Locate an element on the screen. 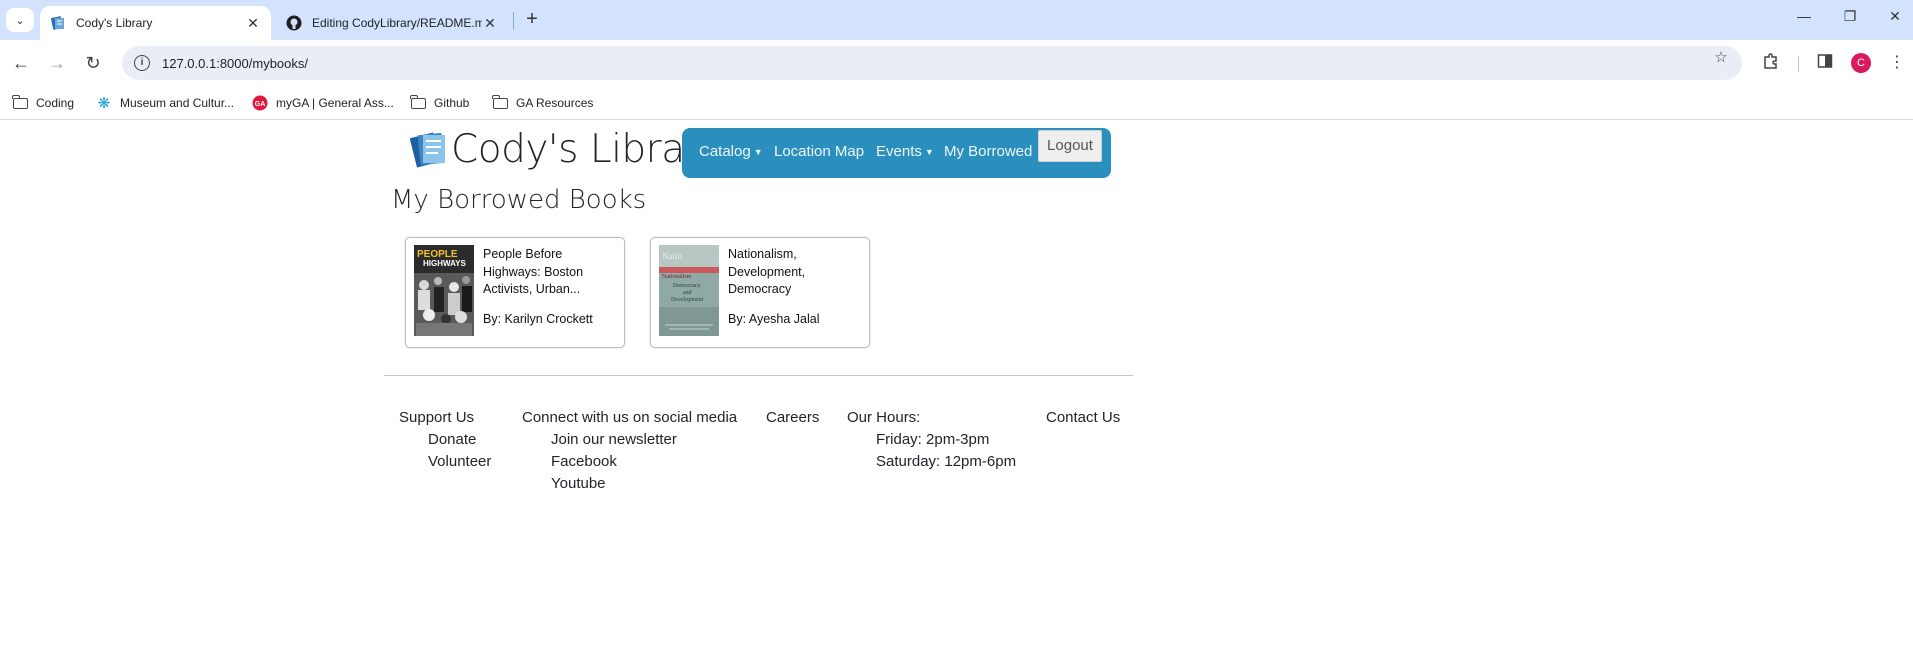 Image resolution: width=1913 pixels, height=667 pixels. tab-separator is located at coordinates (513, 21).